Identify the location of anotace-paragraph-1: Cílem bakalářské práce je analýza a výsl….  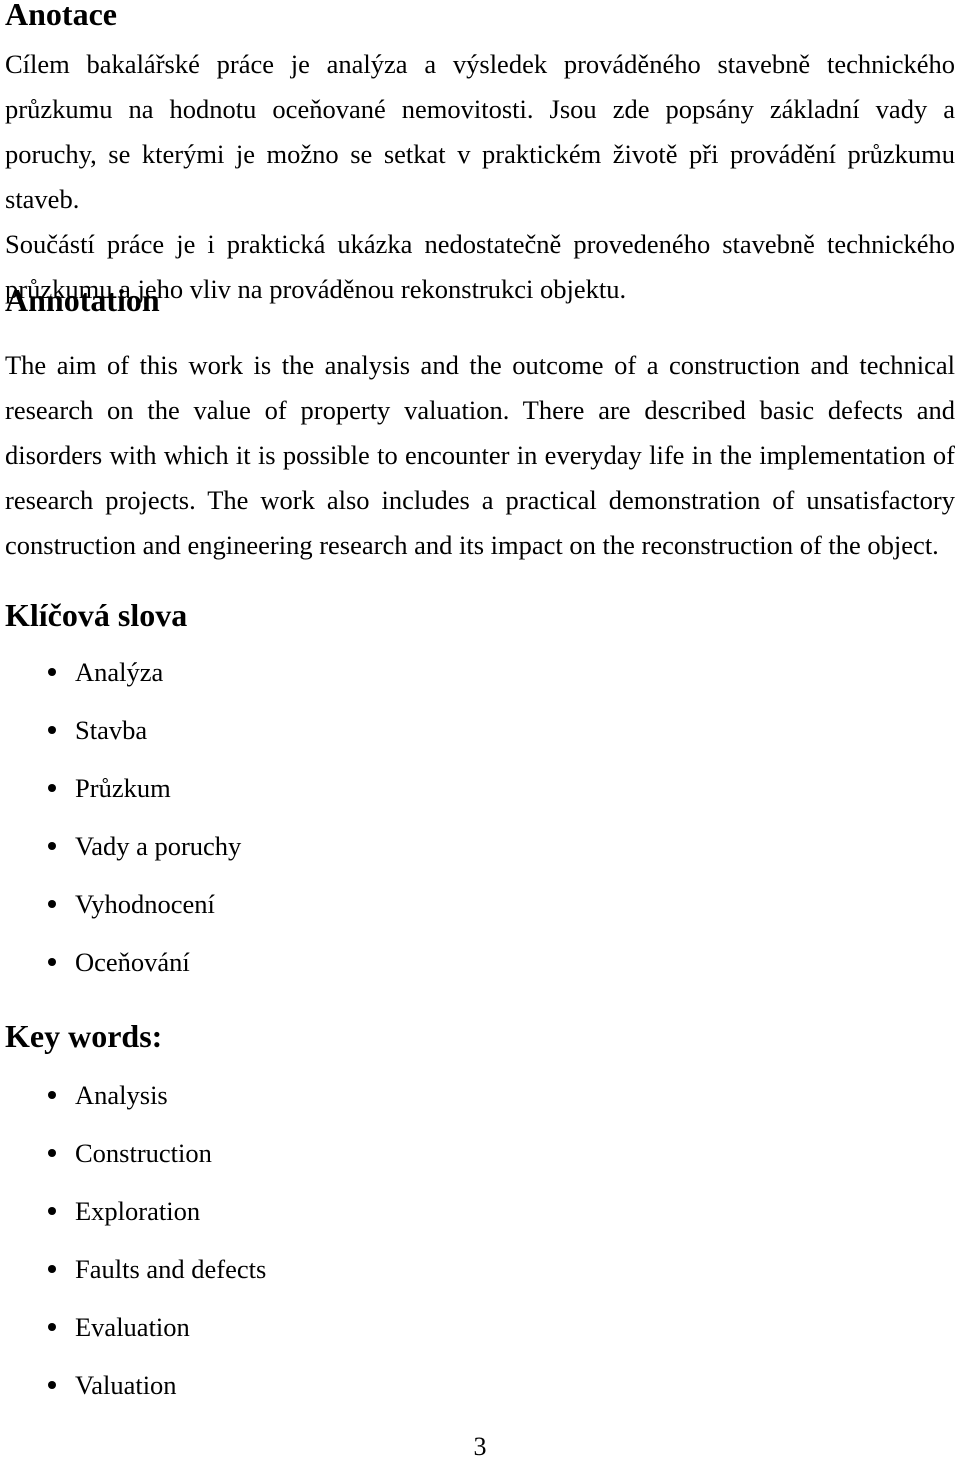
(480, 131).